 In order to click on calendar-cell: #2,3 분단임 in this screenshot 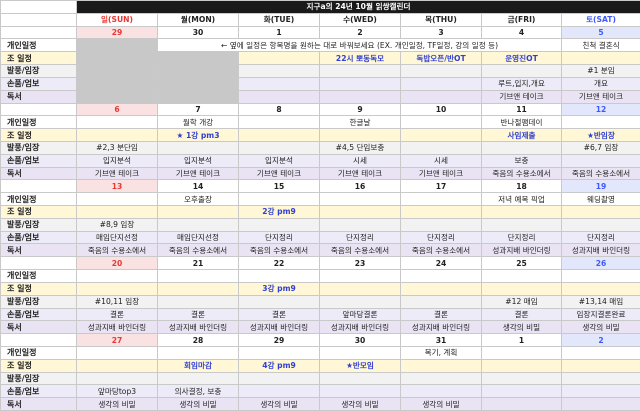, I will do `click(117, 147)`.